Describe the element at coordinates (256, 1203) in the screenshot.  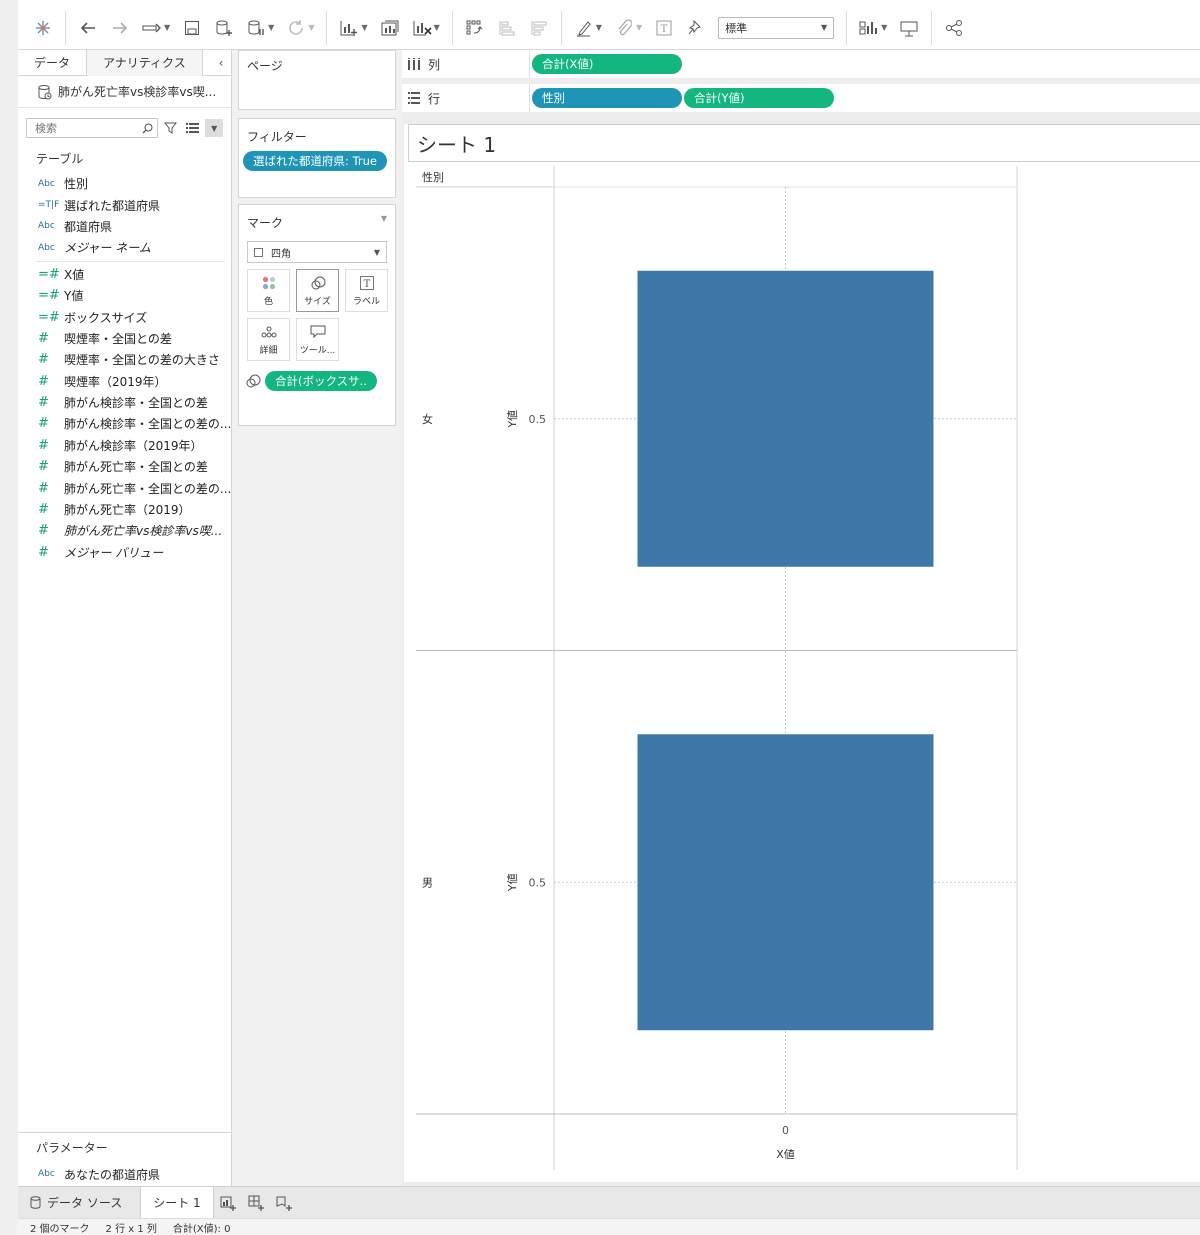
I see `new-dashboard-tab-icon` at that location.